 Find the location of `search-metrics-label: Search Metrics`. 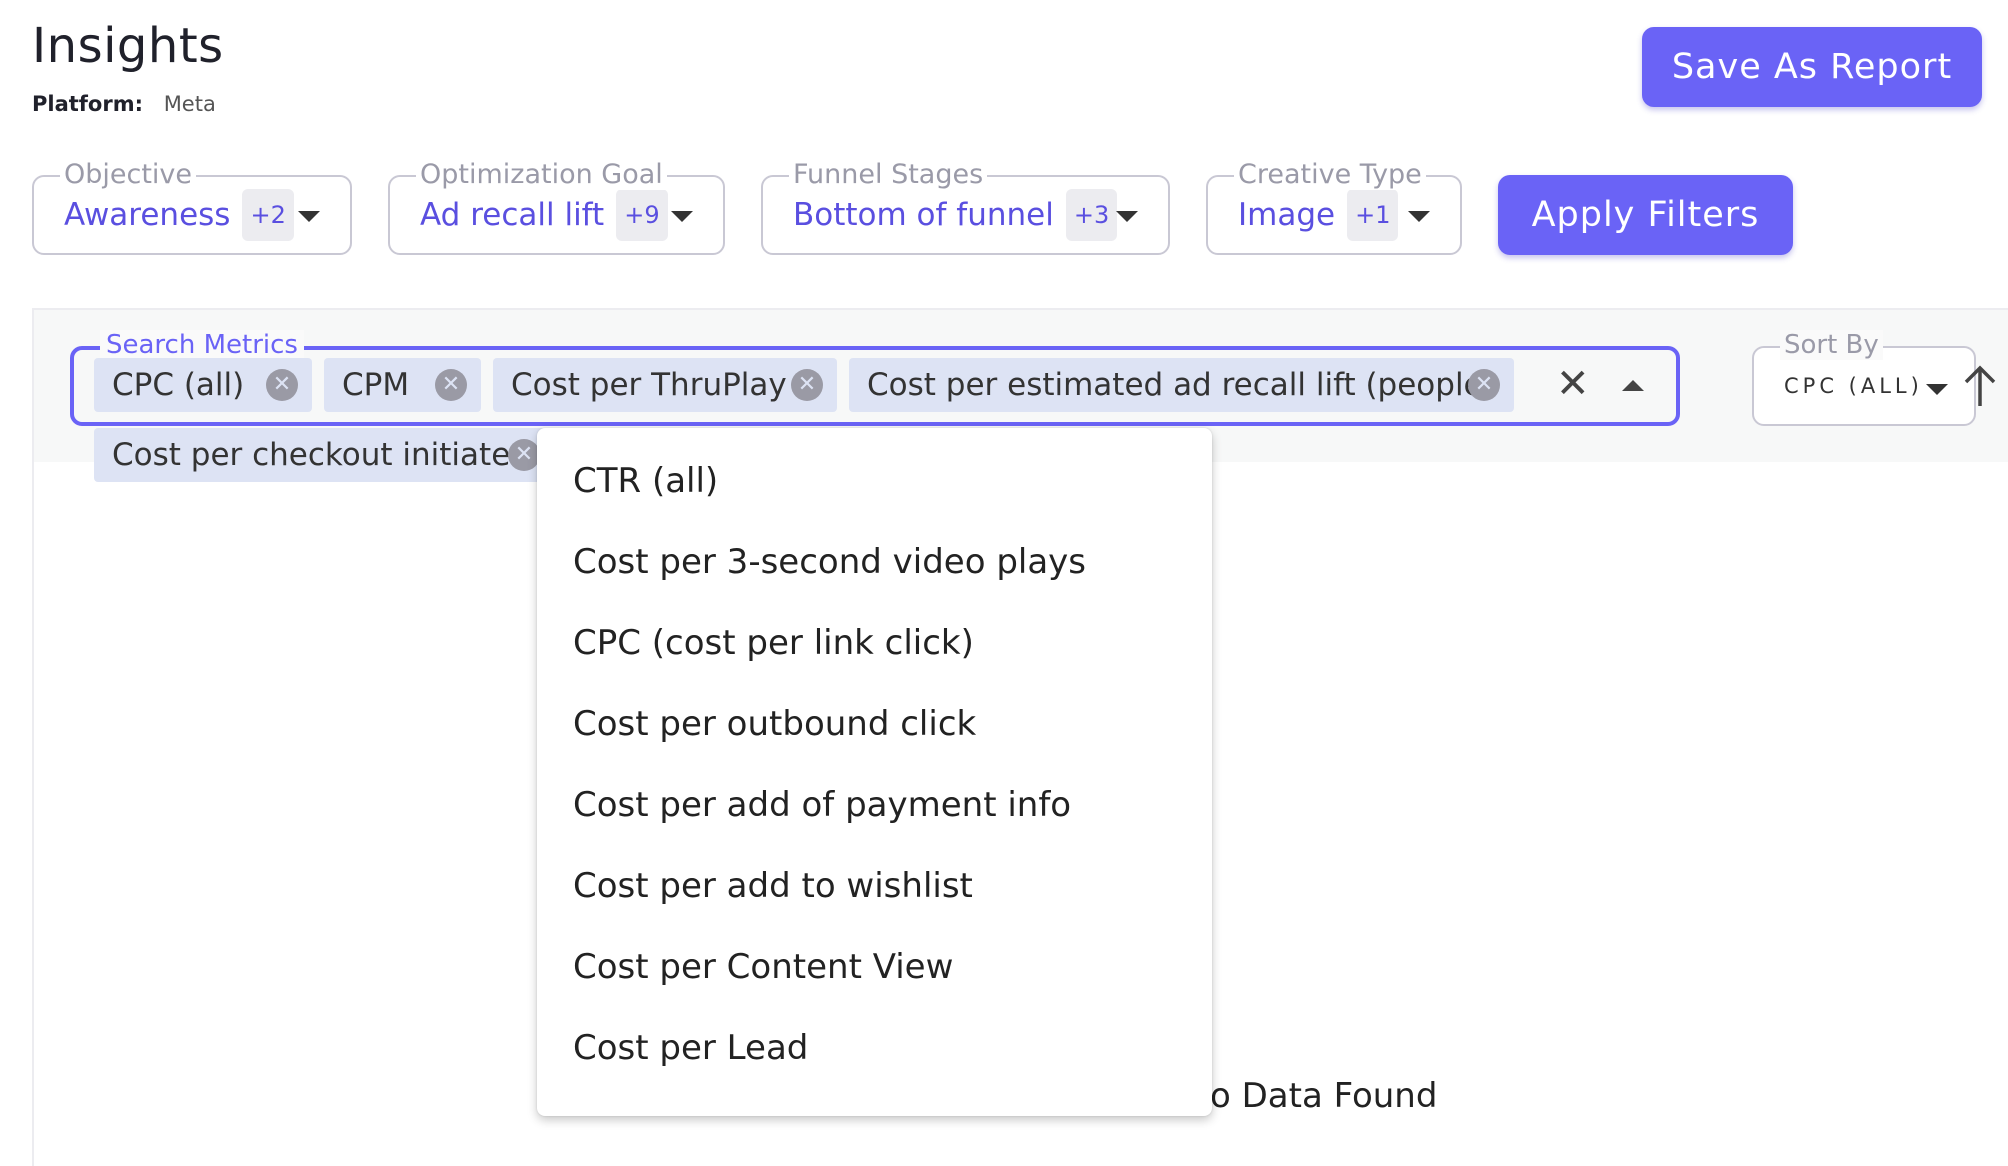

search-metrics-label: Search Metrics is located at coordinates (202, 345).